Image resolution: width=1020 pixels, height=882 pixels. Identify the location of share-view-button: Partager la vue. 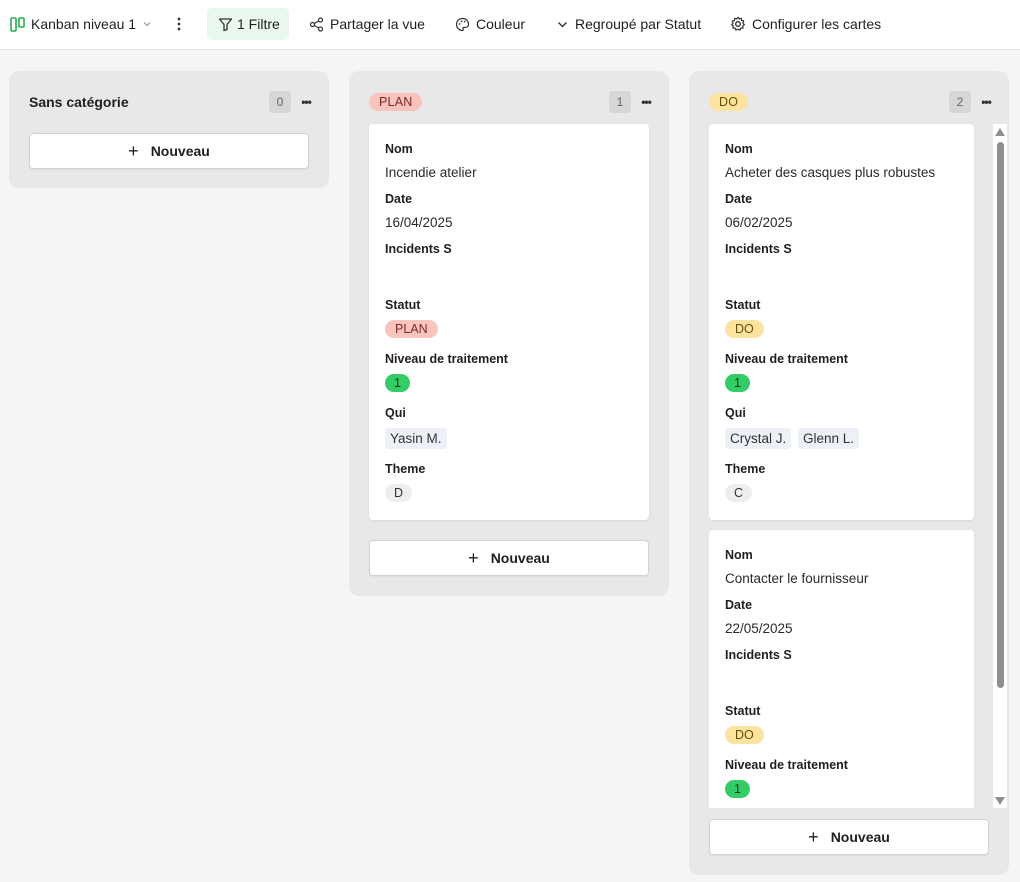
(367, 24).